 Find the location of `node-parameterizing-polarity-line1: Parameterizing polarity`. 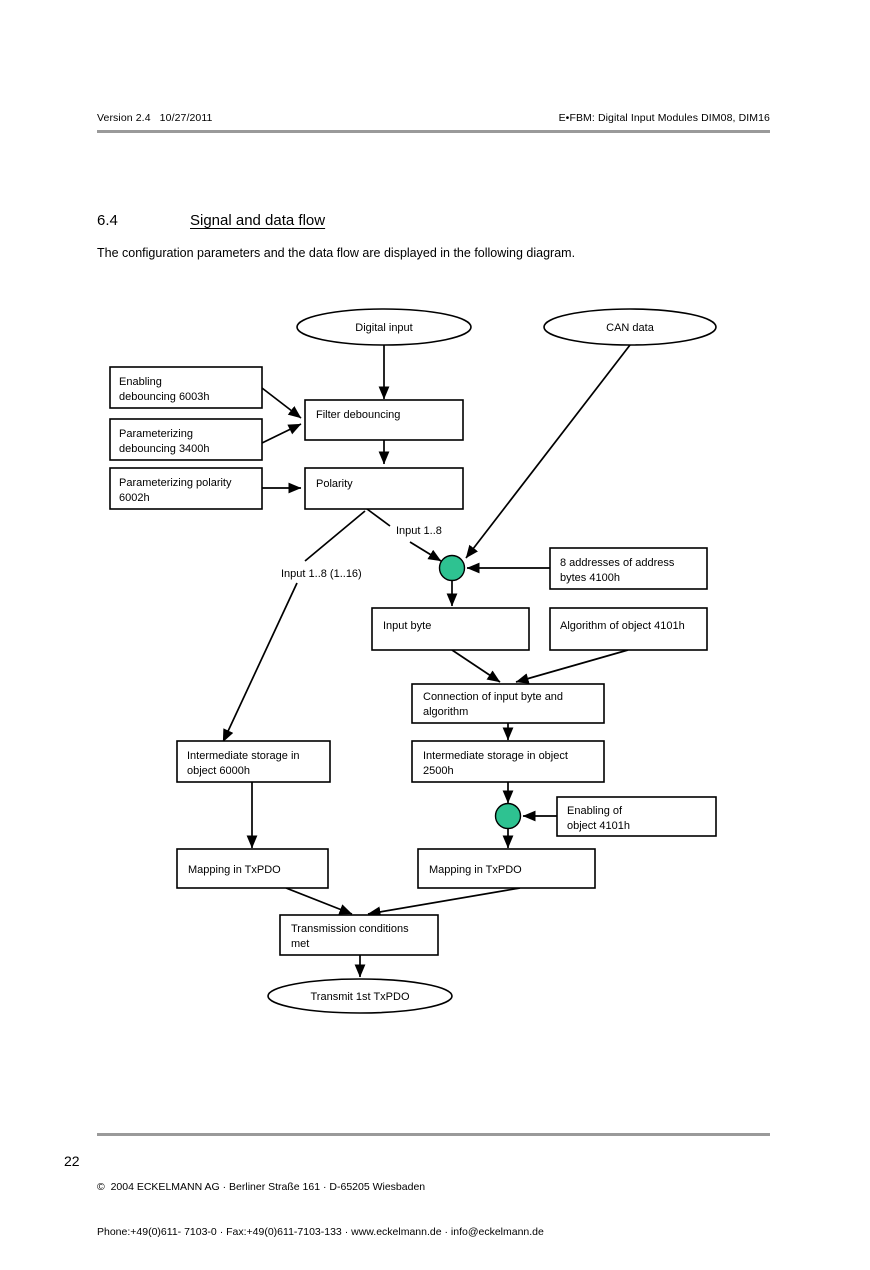

node-parameterizing-polarity-line1: Parameterizing polarity is located at coordinates (175, 483).